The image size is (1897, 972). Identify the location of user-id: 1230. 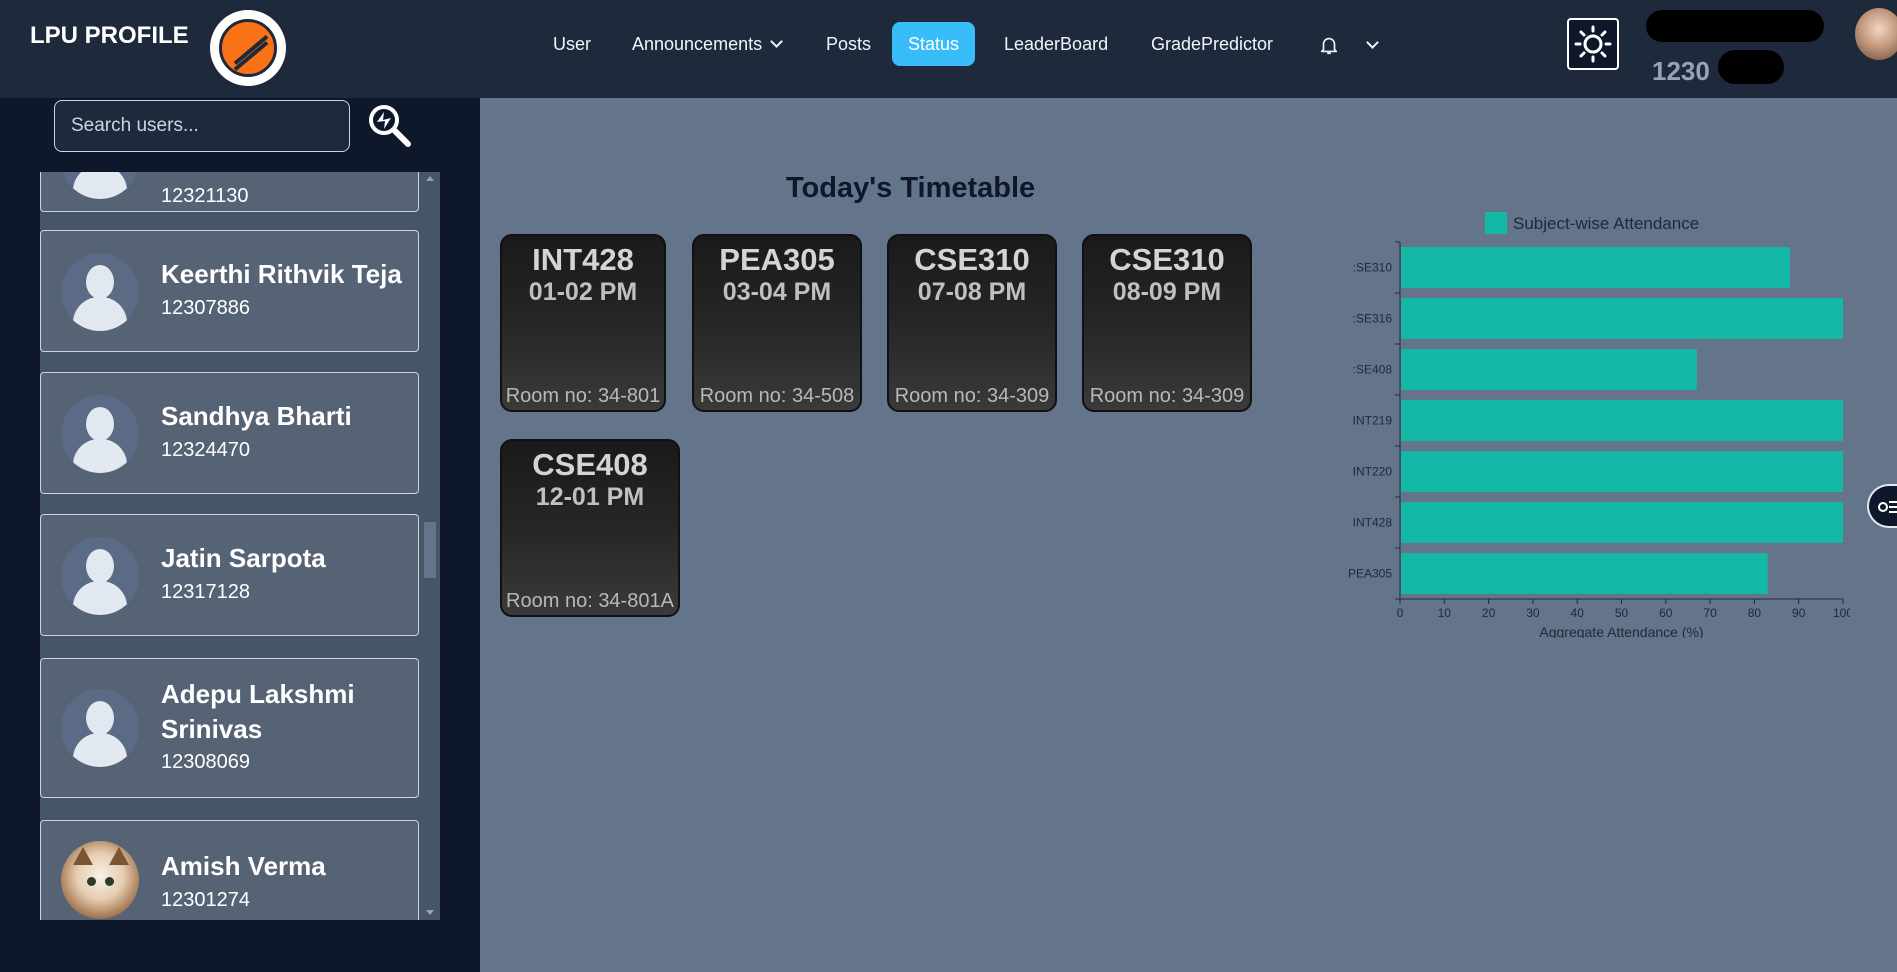
(1681, 71).